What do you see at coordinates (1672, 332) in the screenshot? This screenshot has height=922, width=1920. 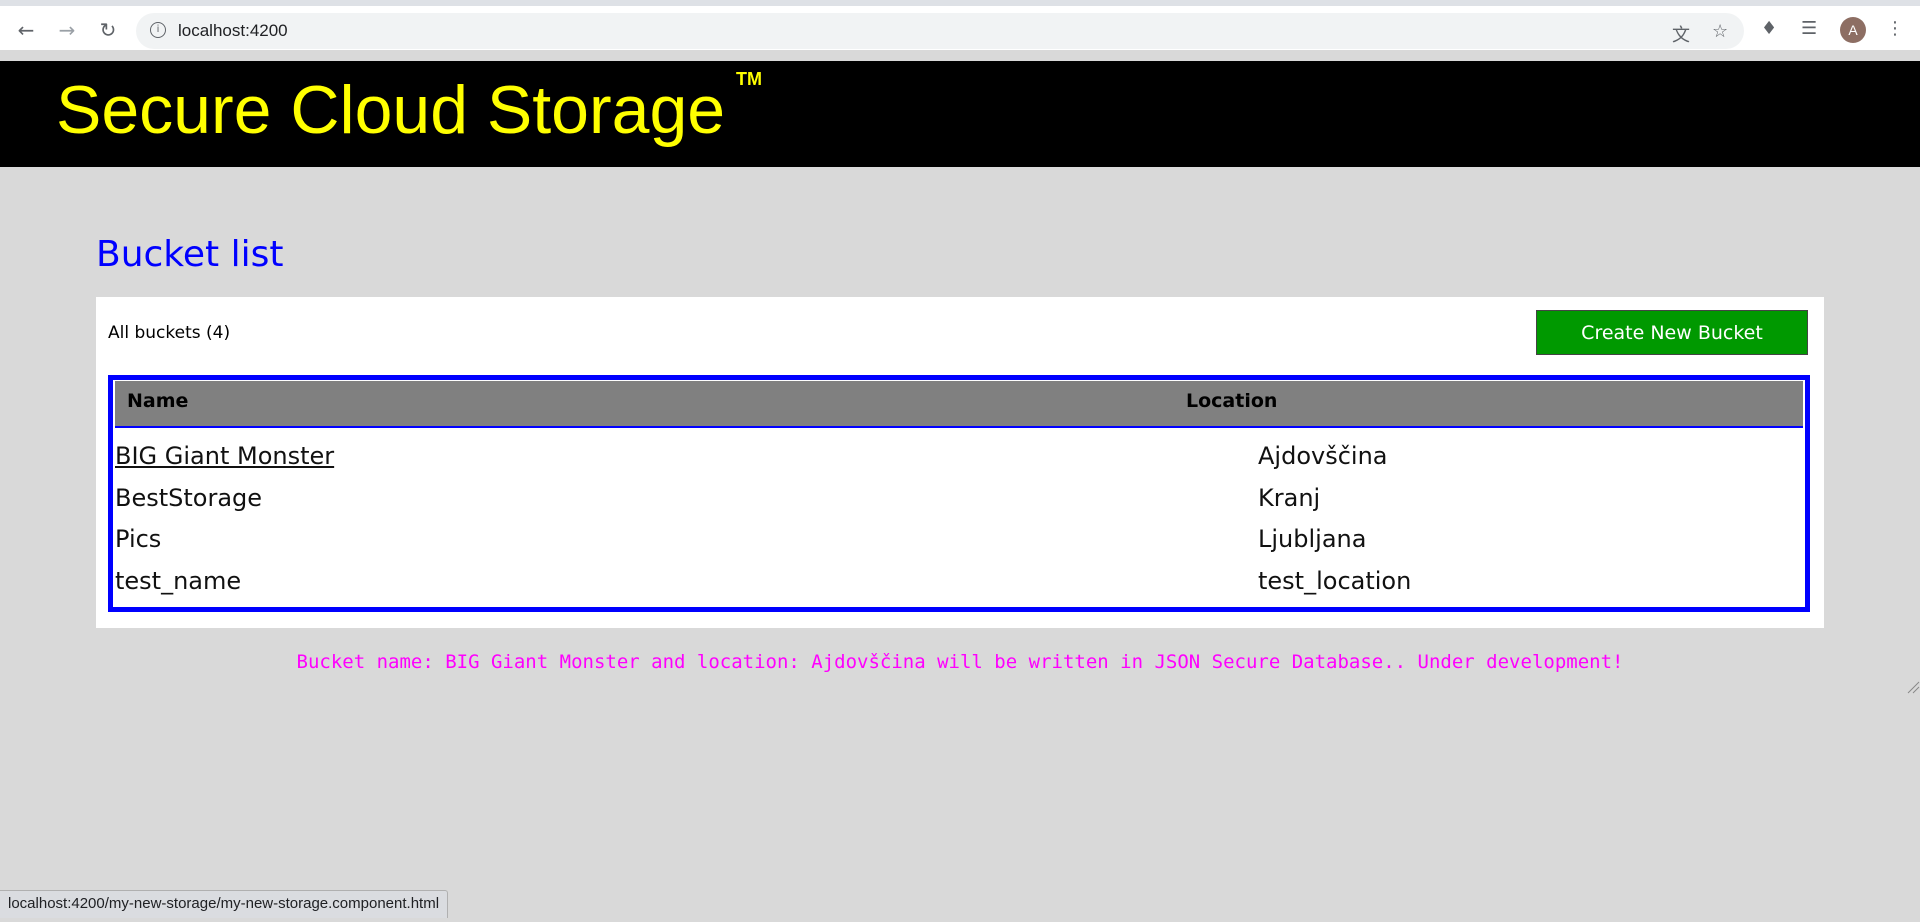 I see `create-bucket-button: Create New Bucket` at bounding box center [1672, 332].